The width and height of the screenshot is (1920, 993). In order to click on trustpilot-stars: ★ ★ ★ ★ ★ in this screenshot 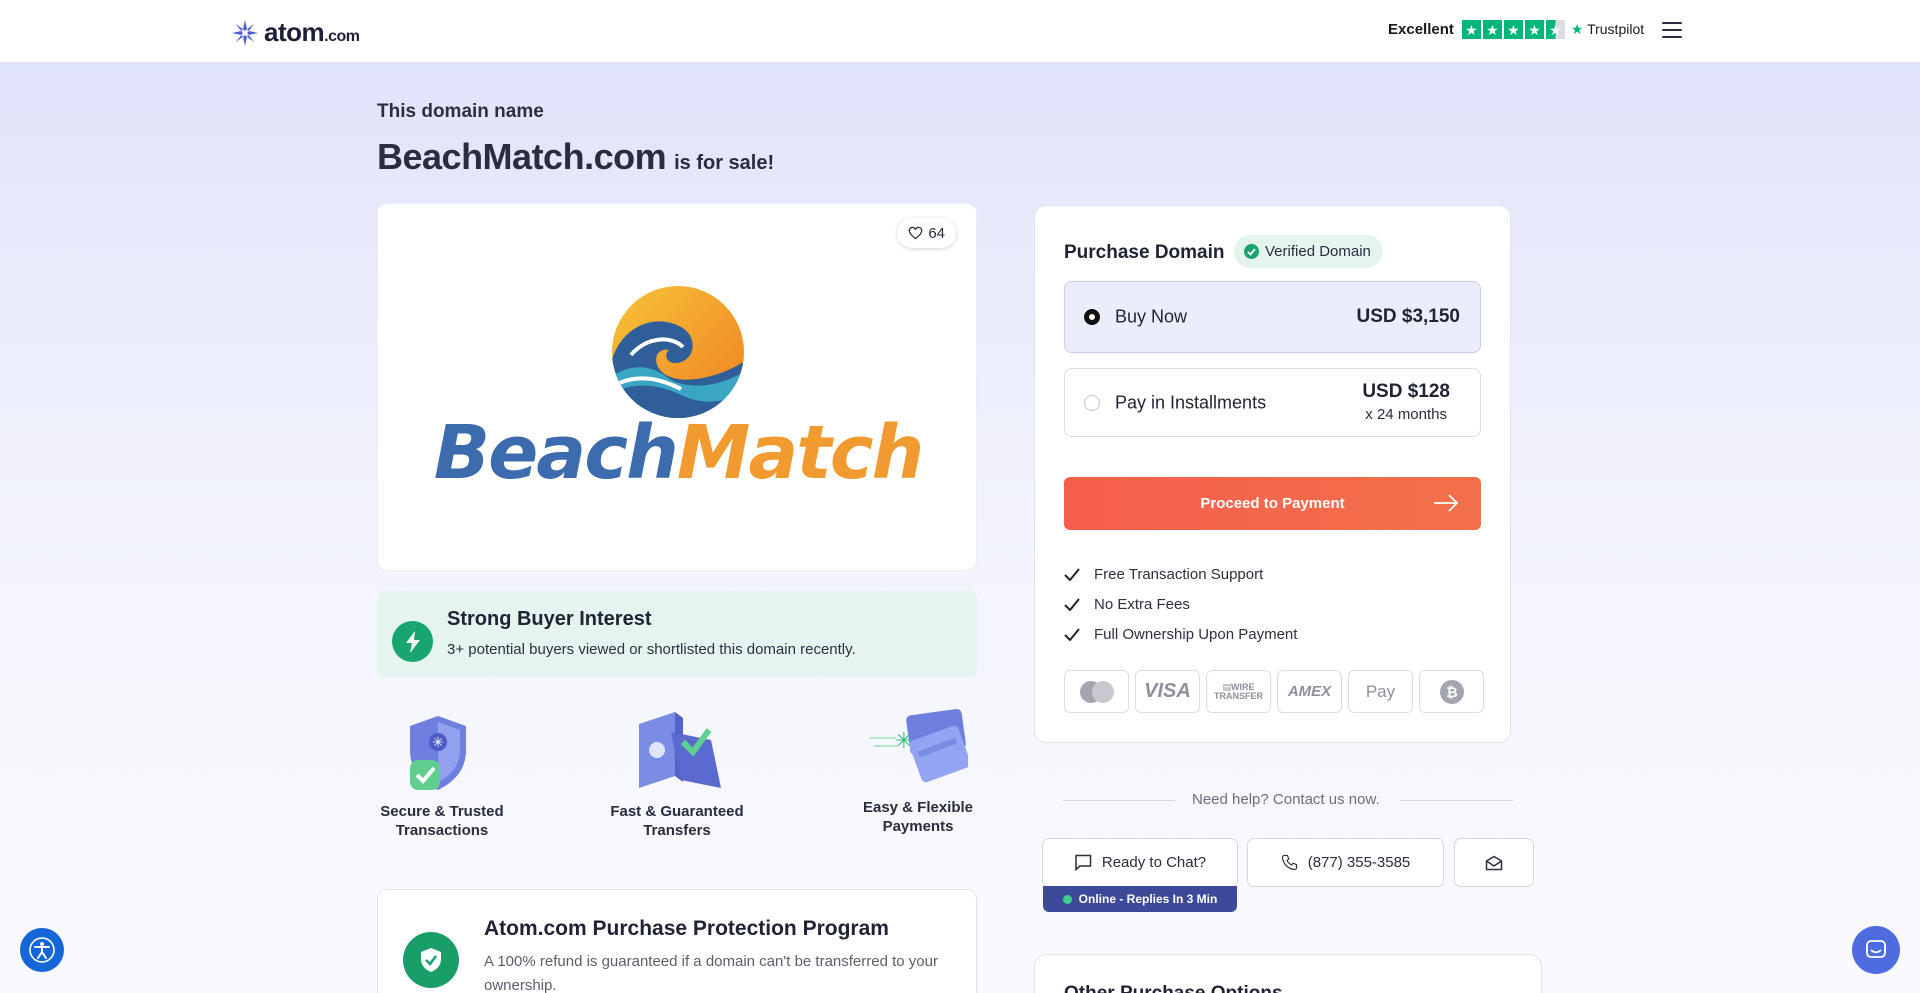, I will do `click(1513, 29)`.